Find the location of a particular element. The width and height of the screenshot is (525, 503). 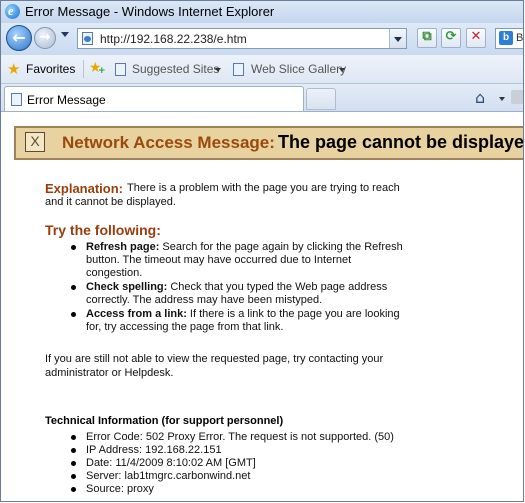

add-to-favorites-icon: ★ + is located at coordinates (97, 68).